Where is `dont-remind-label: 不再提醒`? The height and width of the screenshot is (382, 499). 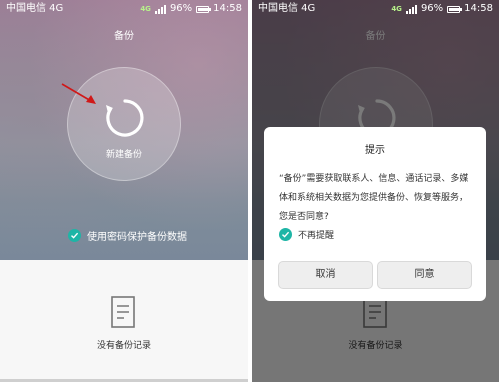
dont-remind-label: 不再提醒 is located at coordinates (316, 236).